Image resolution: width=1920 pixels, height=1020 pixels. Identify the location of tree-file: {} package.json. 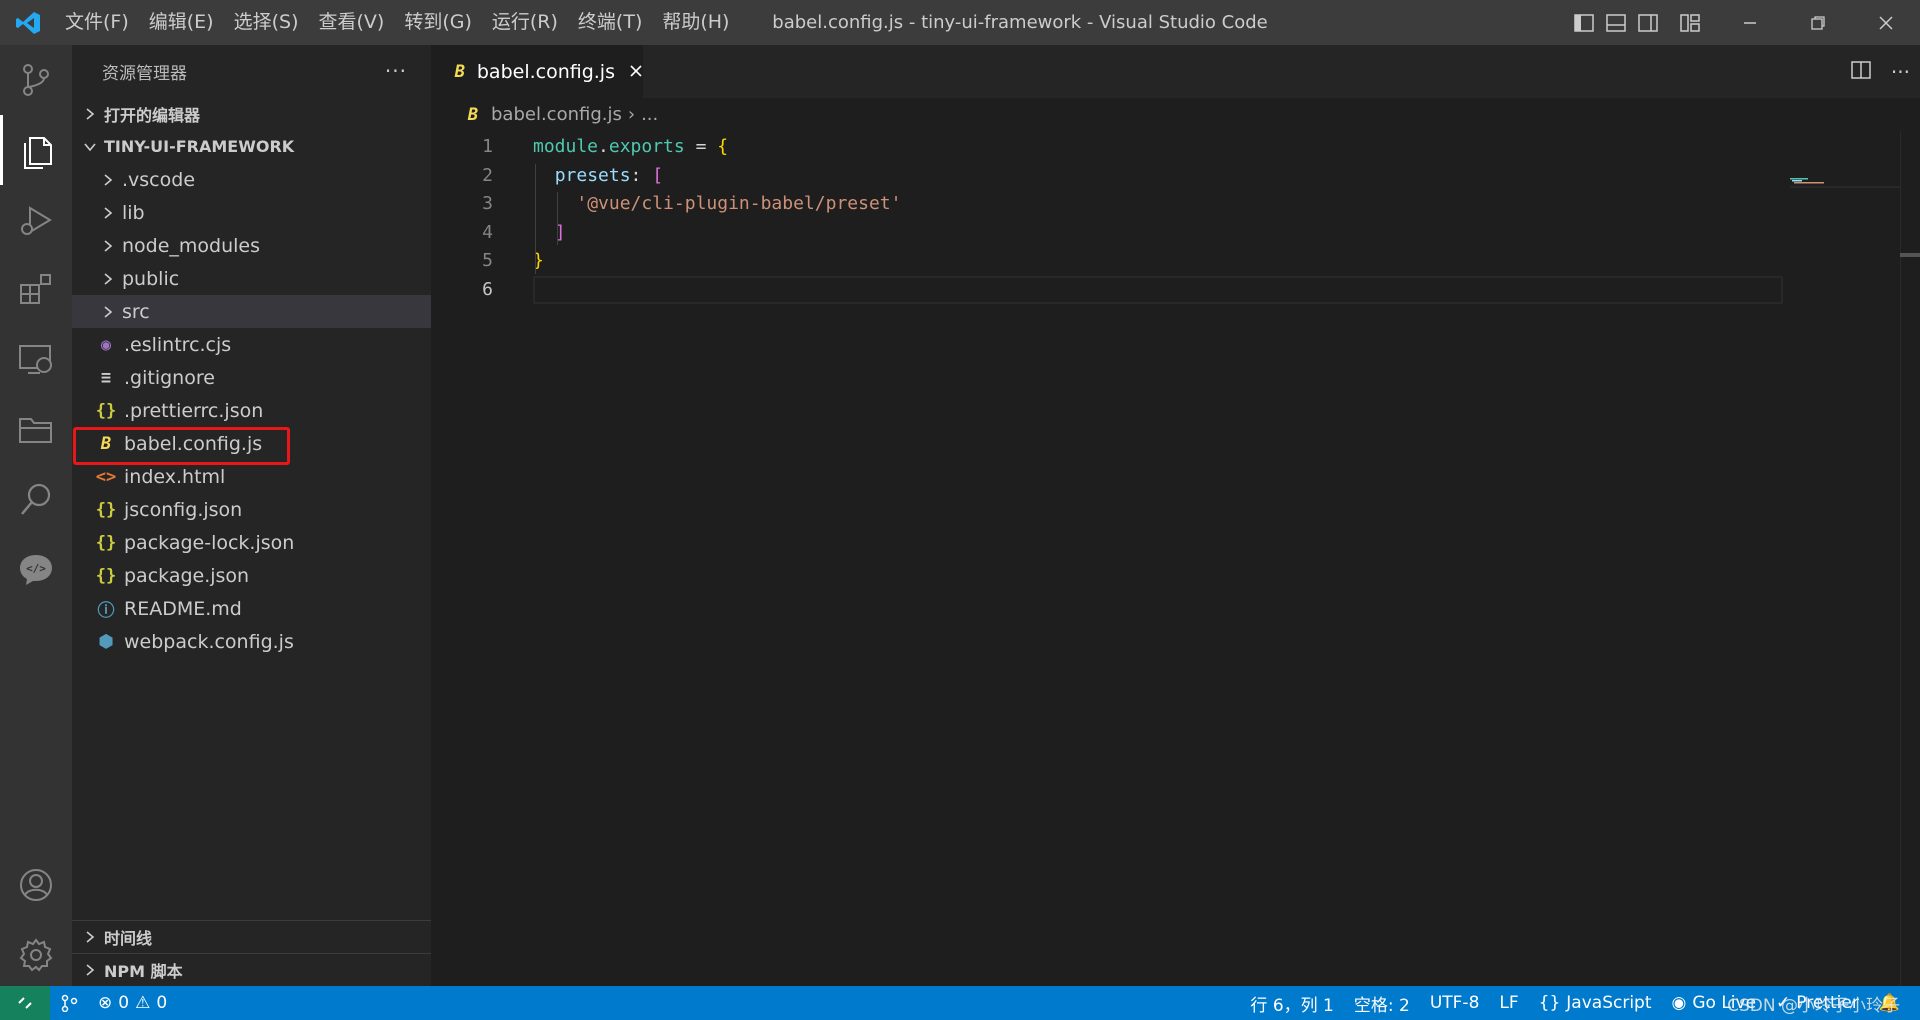
(251, 575).